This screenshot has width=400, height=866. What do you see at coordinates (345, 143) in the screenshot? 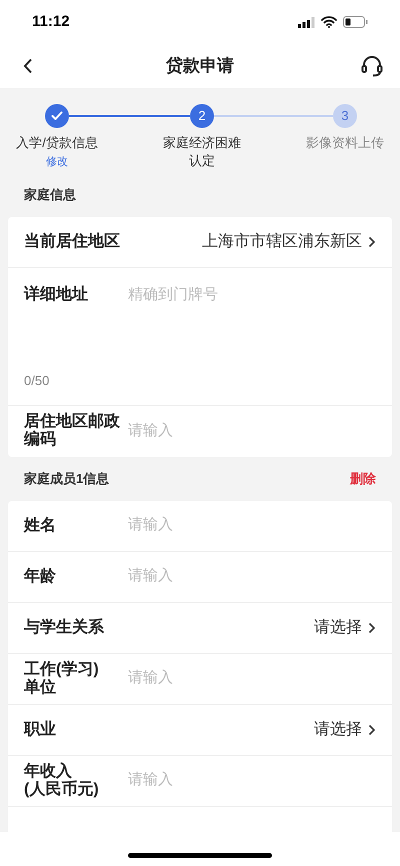
I see `step-label: 影像资料上传` at bounding box center [345, 143].